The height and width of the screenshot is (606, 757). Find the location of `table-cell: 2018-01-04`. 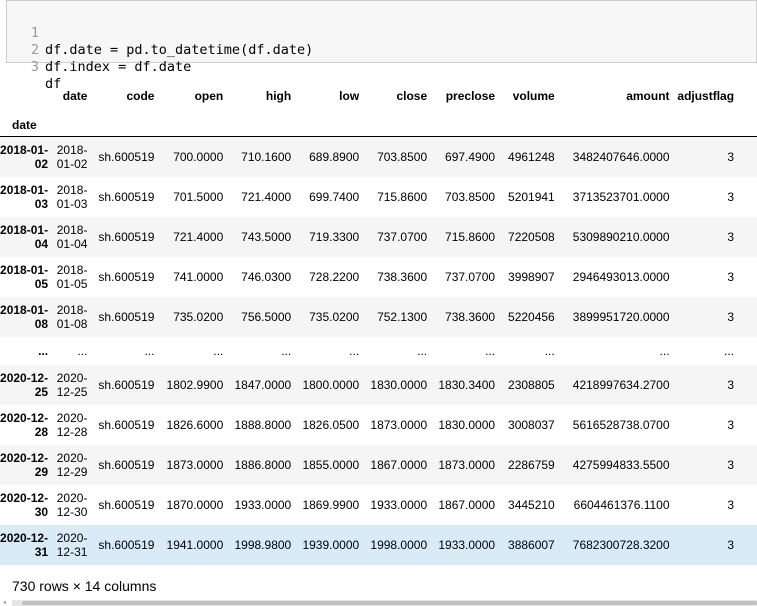

table-cell: 2018-01-04 is located at coordinates (72, 236).